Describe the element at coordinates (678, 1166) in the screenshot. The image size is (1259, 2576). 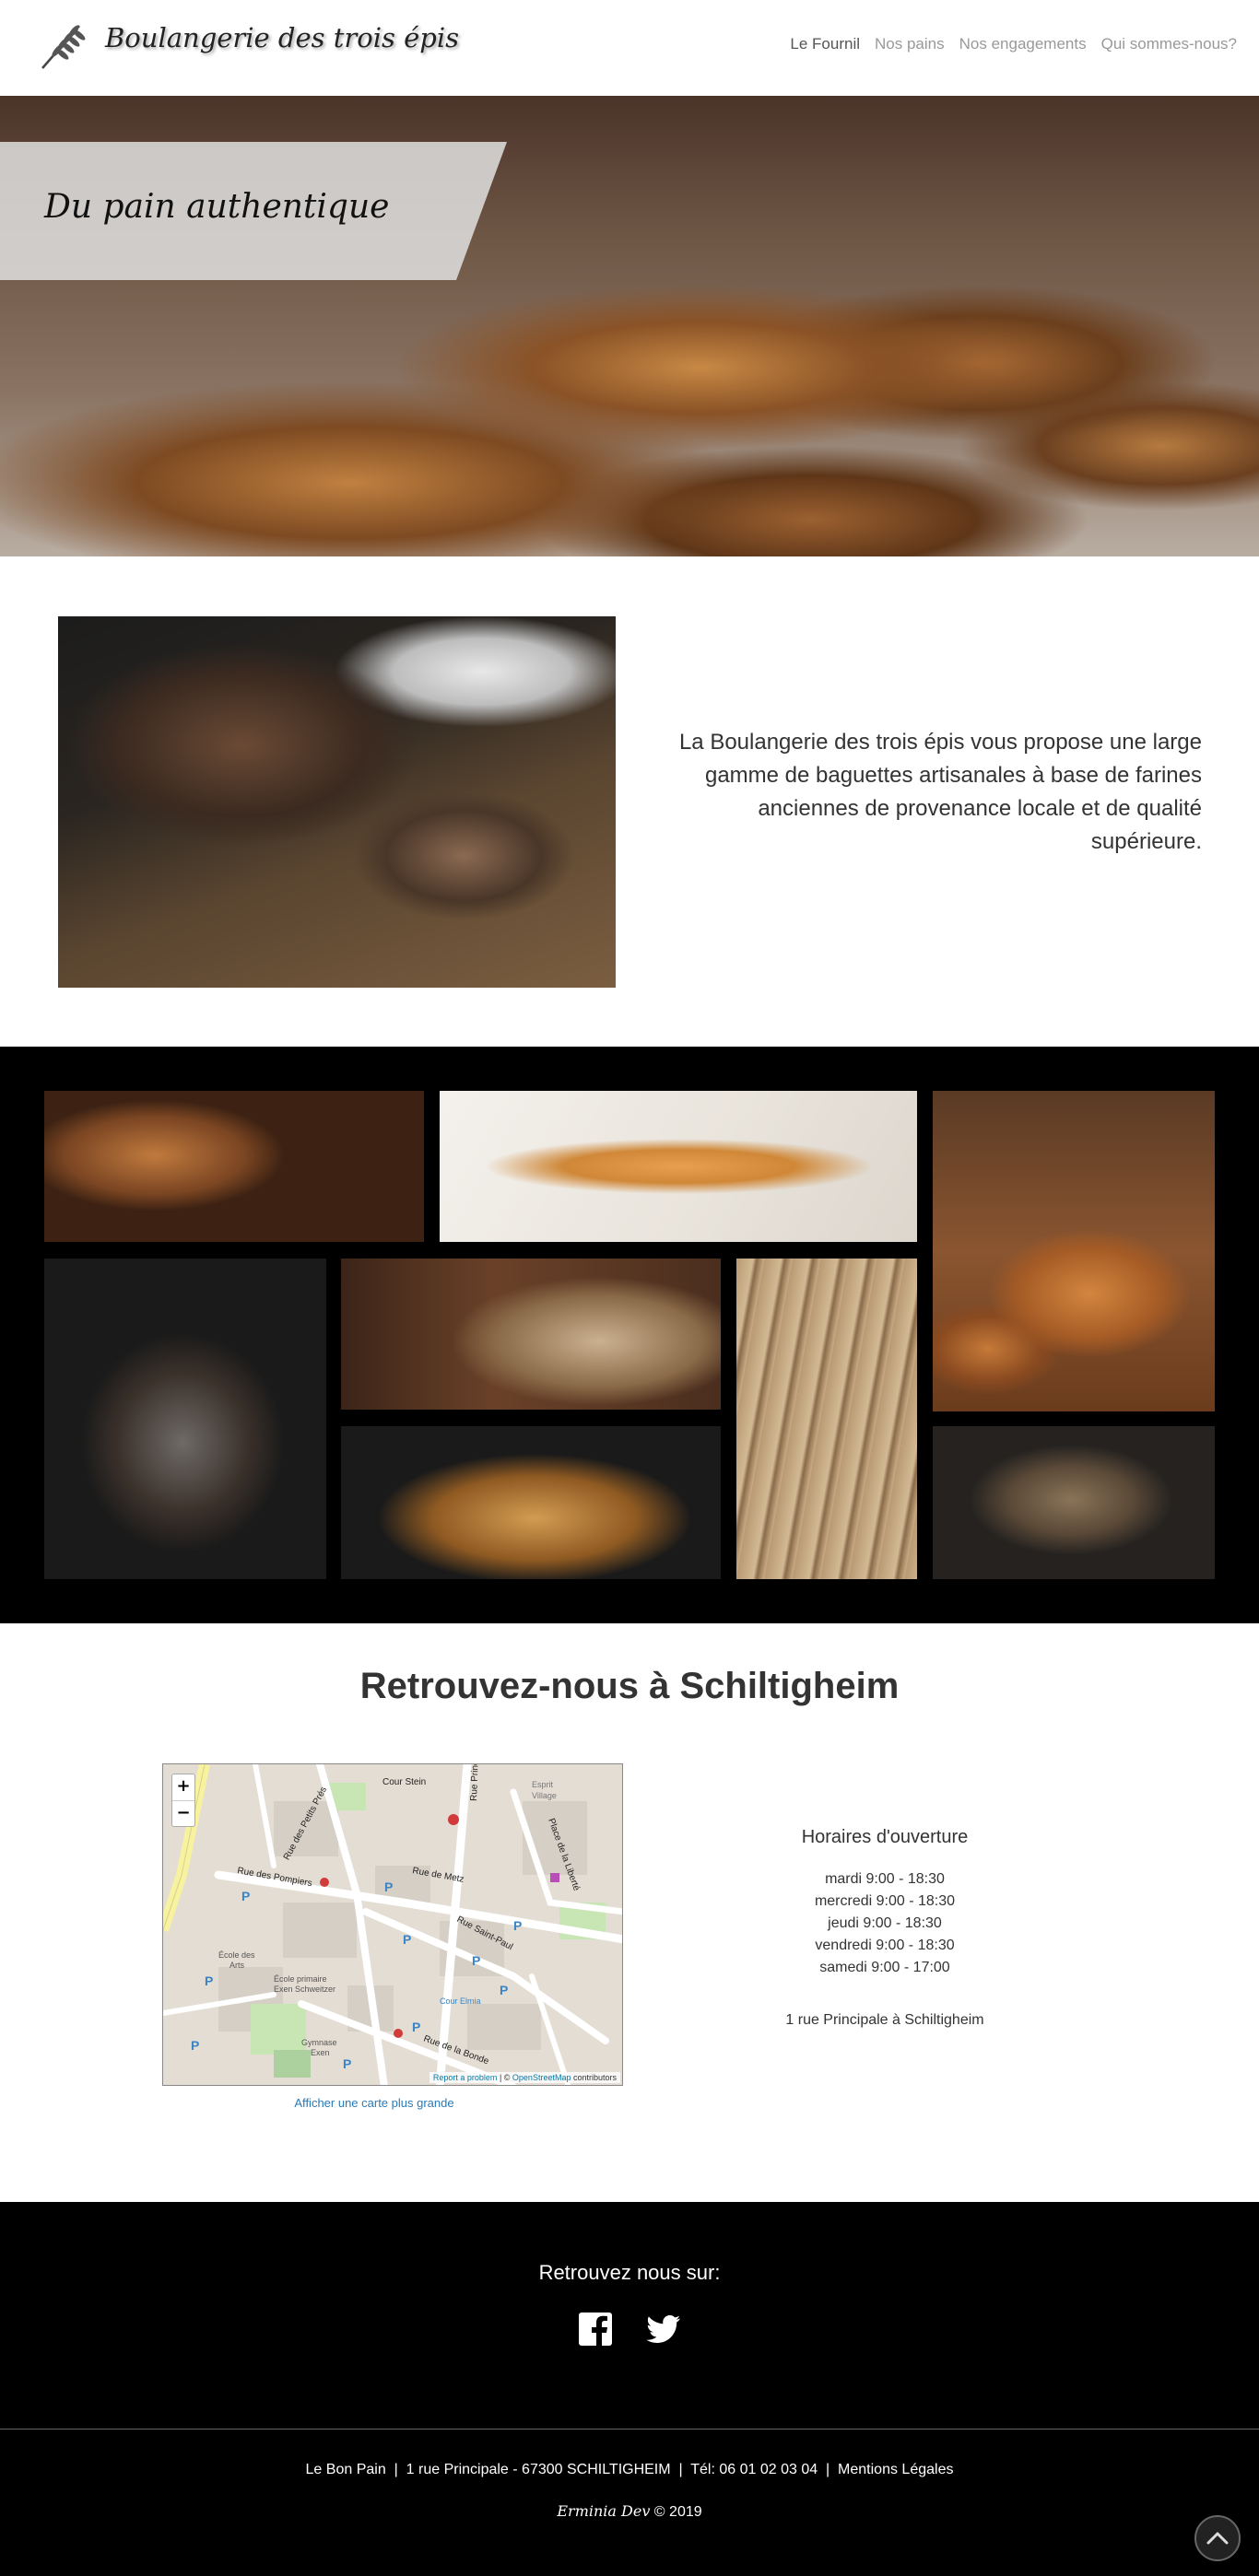
I see `gallery-image-single-baguette` at that location.